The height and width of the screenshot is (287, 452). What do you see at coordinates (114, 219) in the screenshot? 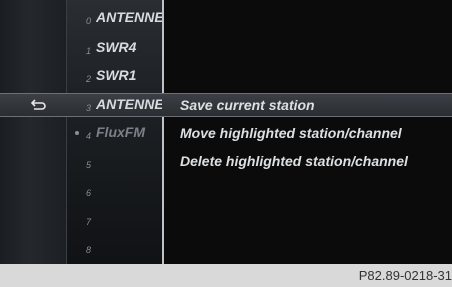
I see `station-row: 7` at bounding box center [114, 219].